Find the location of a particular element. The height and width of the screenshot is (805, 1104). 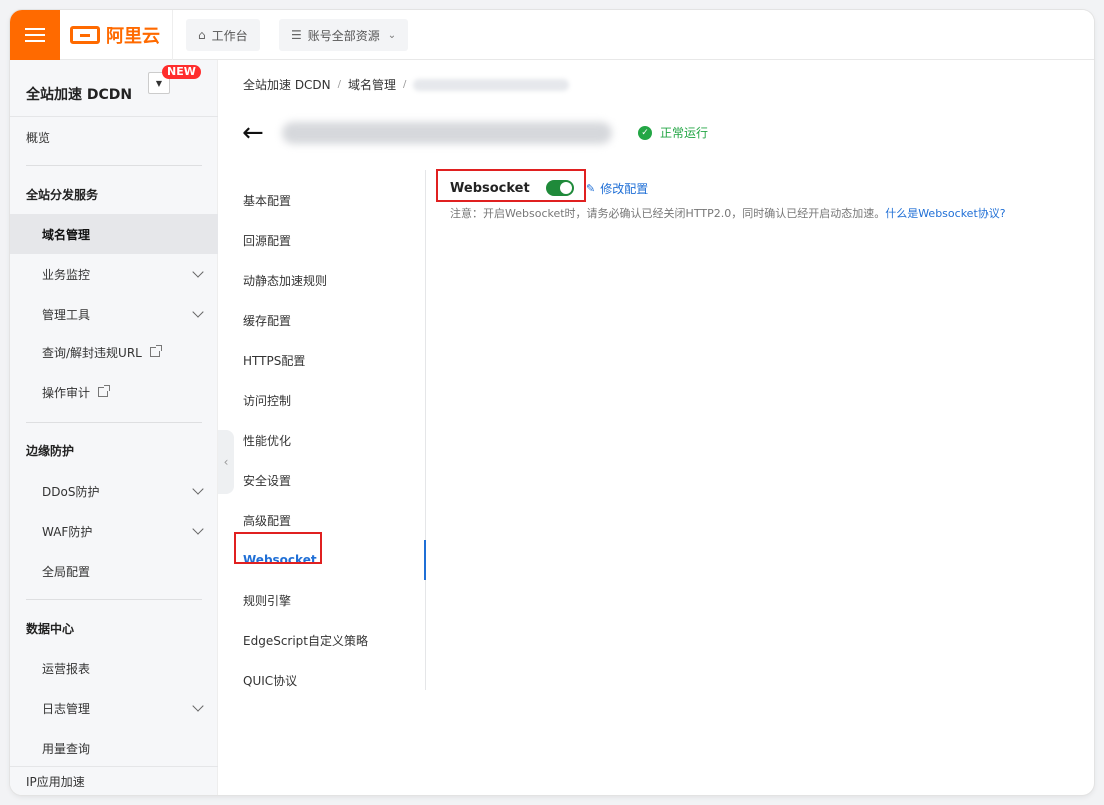

subnav-https-config: HTTPS配置 is located at coordinates (326, 360).